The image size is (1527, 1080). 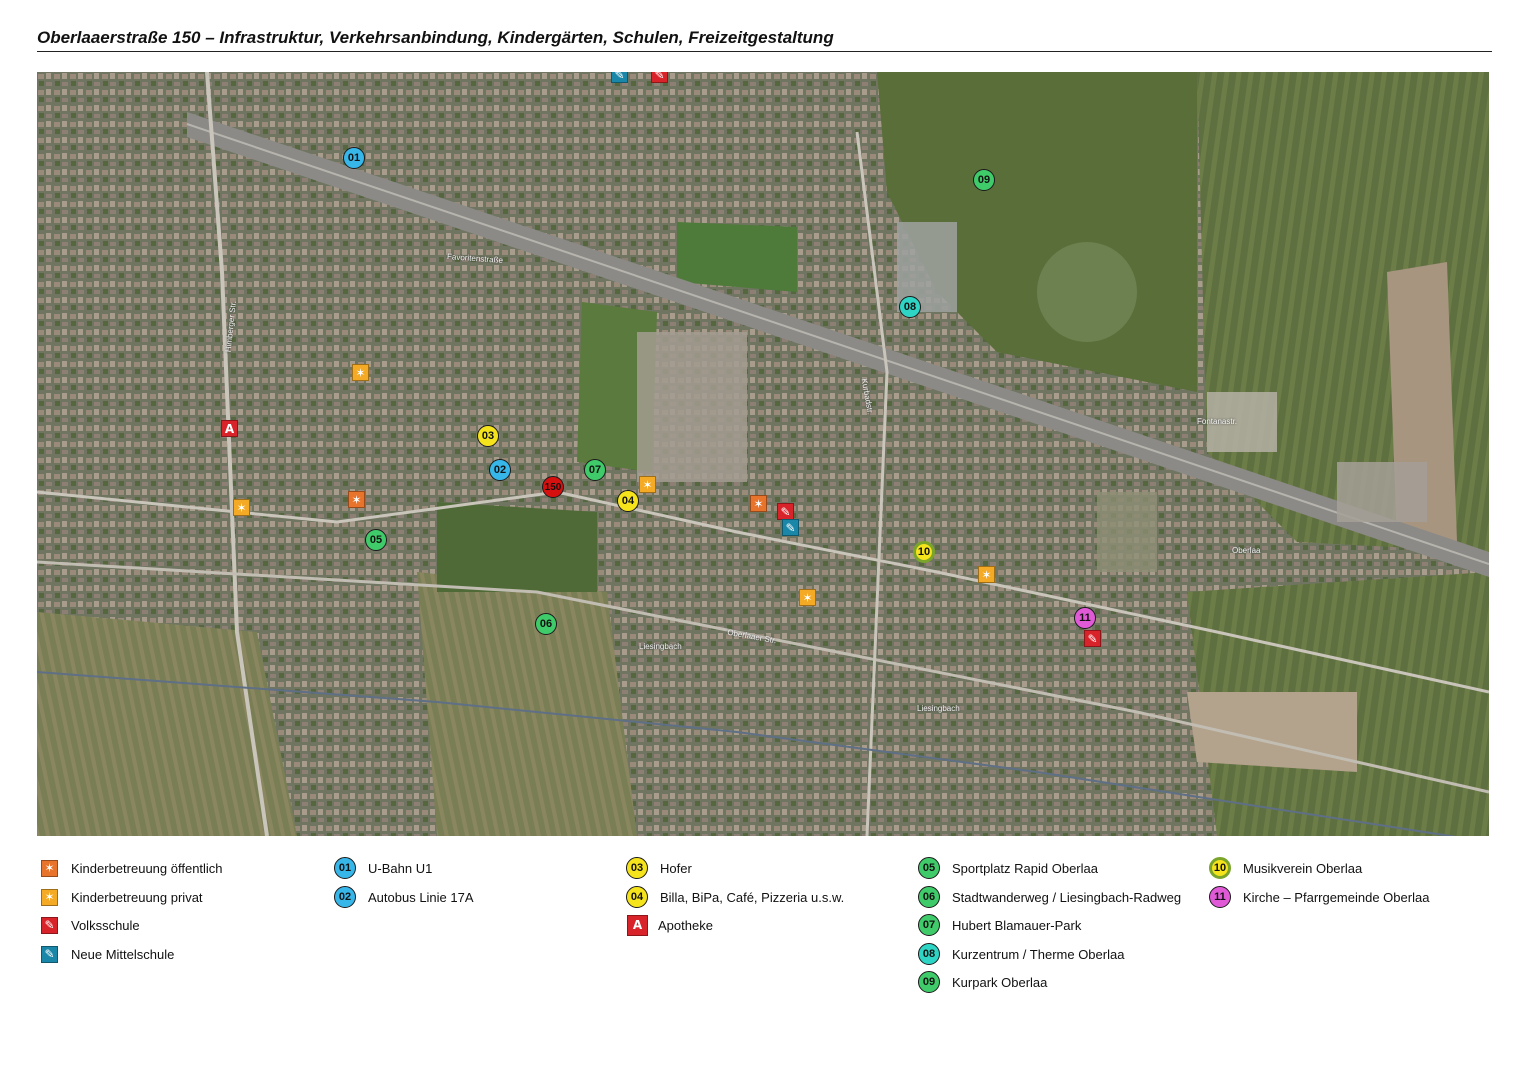 I want to click on legend-item-kinder-oeffentlich: ✶ Kinderbetreuung öffentlich, so click(x=132, y=868).